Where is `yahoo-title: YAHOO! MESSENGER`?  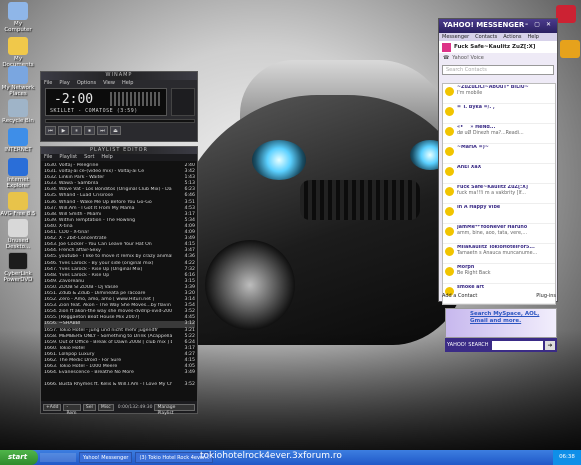
yahoo-title: YAHOO! MESSENGER is located at coordinates (484, 25).